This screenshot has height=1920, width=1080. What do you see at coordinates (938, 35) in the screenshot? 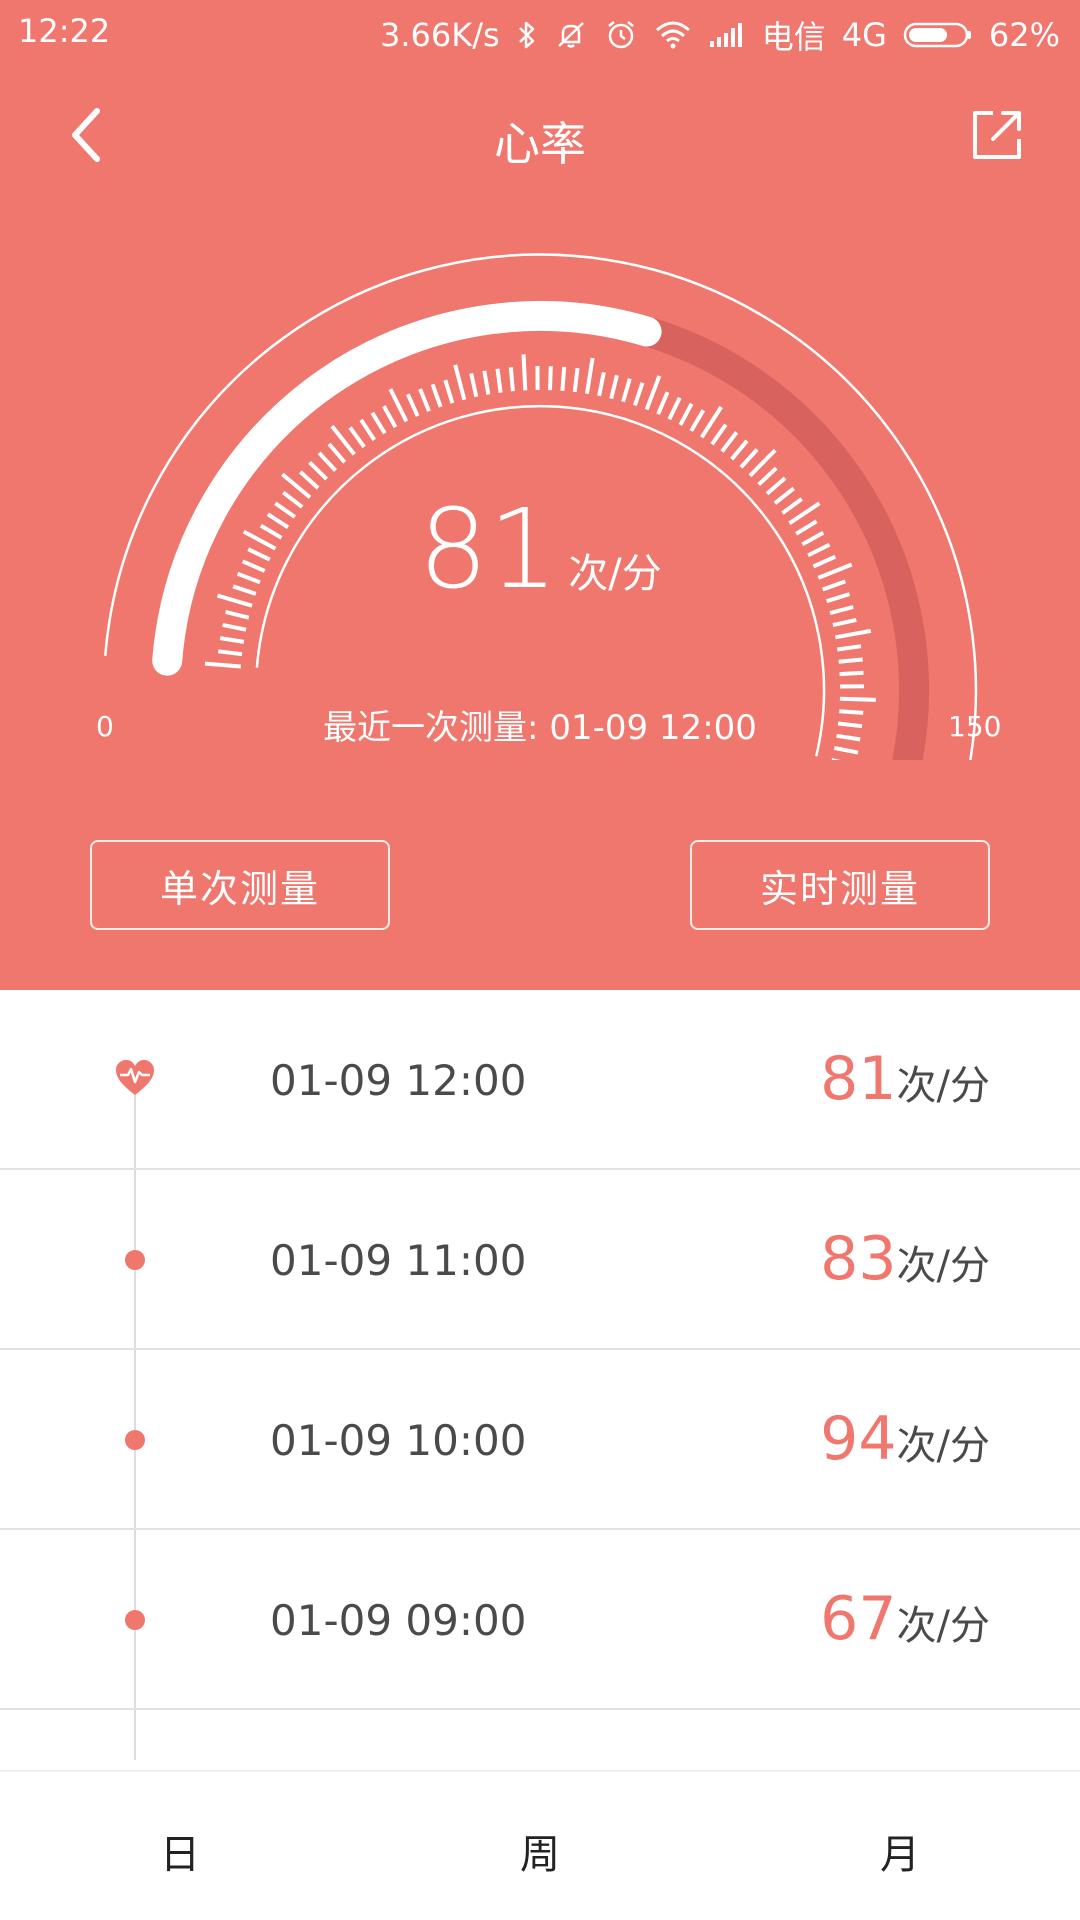
I see `battery-icon` at bounding box center [938, 35].